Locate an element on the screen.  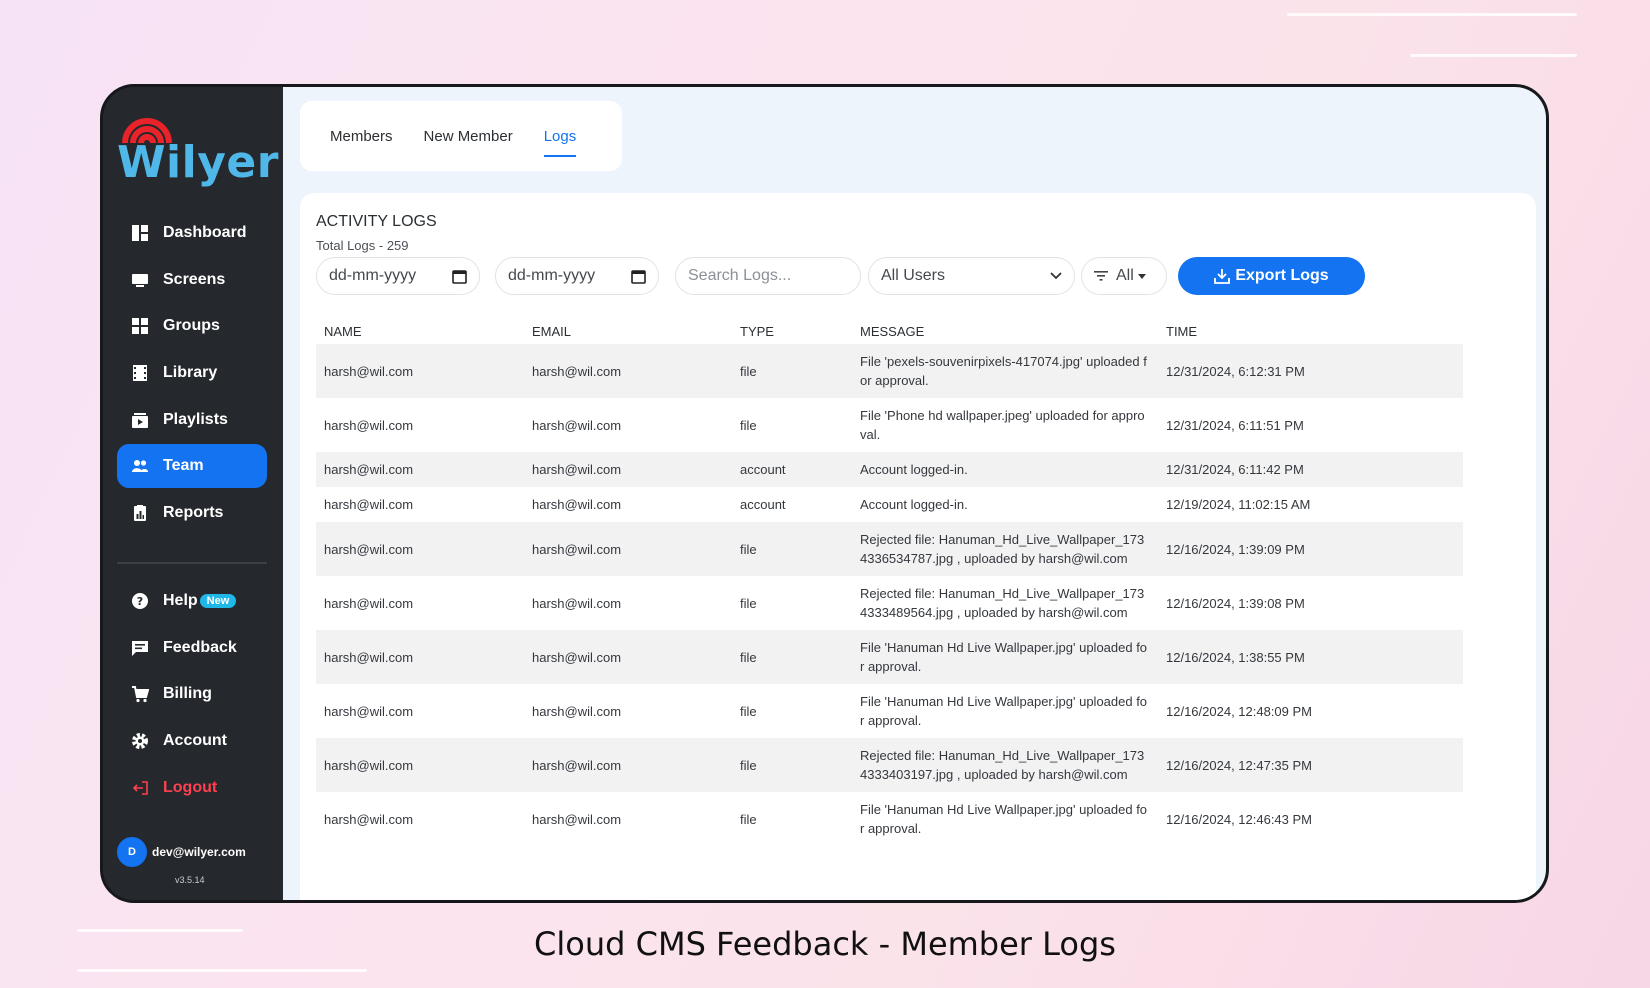
sidebar-item-label: Library is located at coordinates (190, 373).